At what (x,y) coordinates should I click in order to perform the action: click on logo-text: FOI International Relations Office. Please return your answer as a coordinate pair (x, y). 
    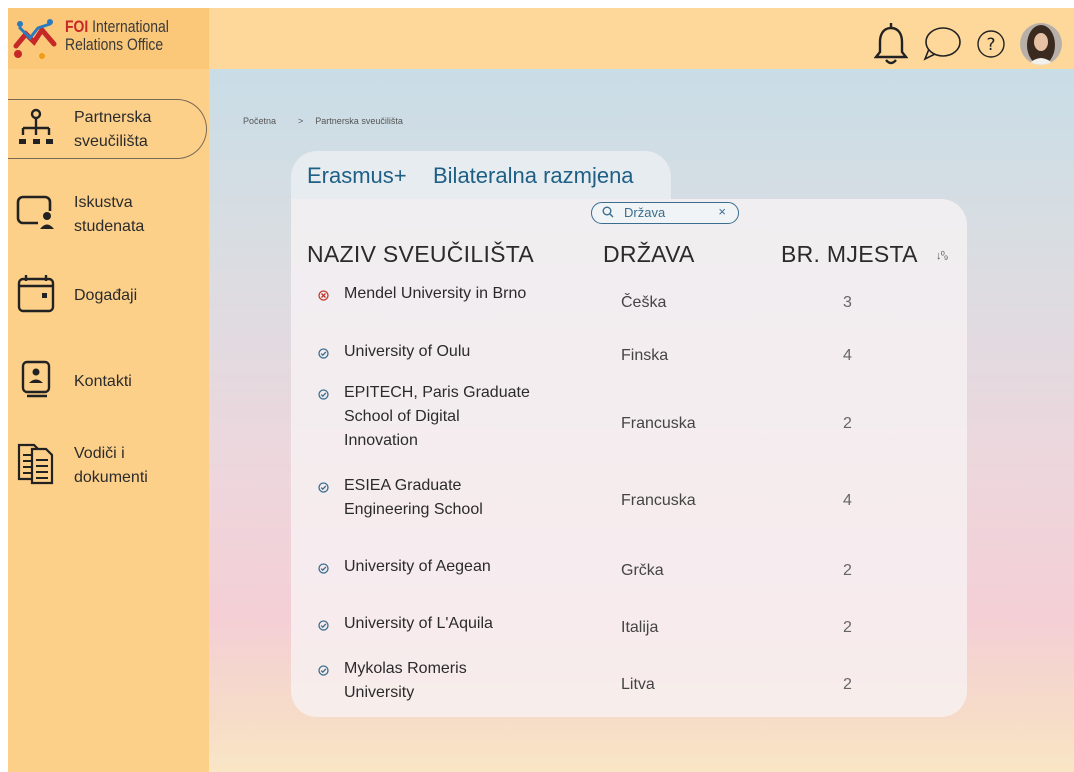
    Looking at the image, I should click on (117, 36).